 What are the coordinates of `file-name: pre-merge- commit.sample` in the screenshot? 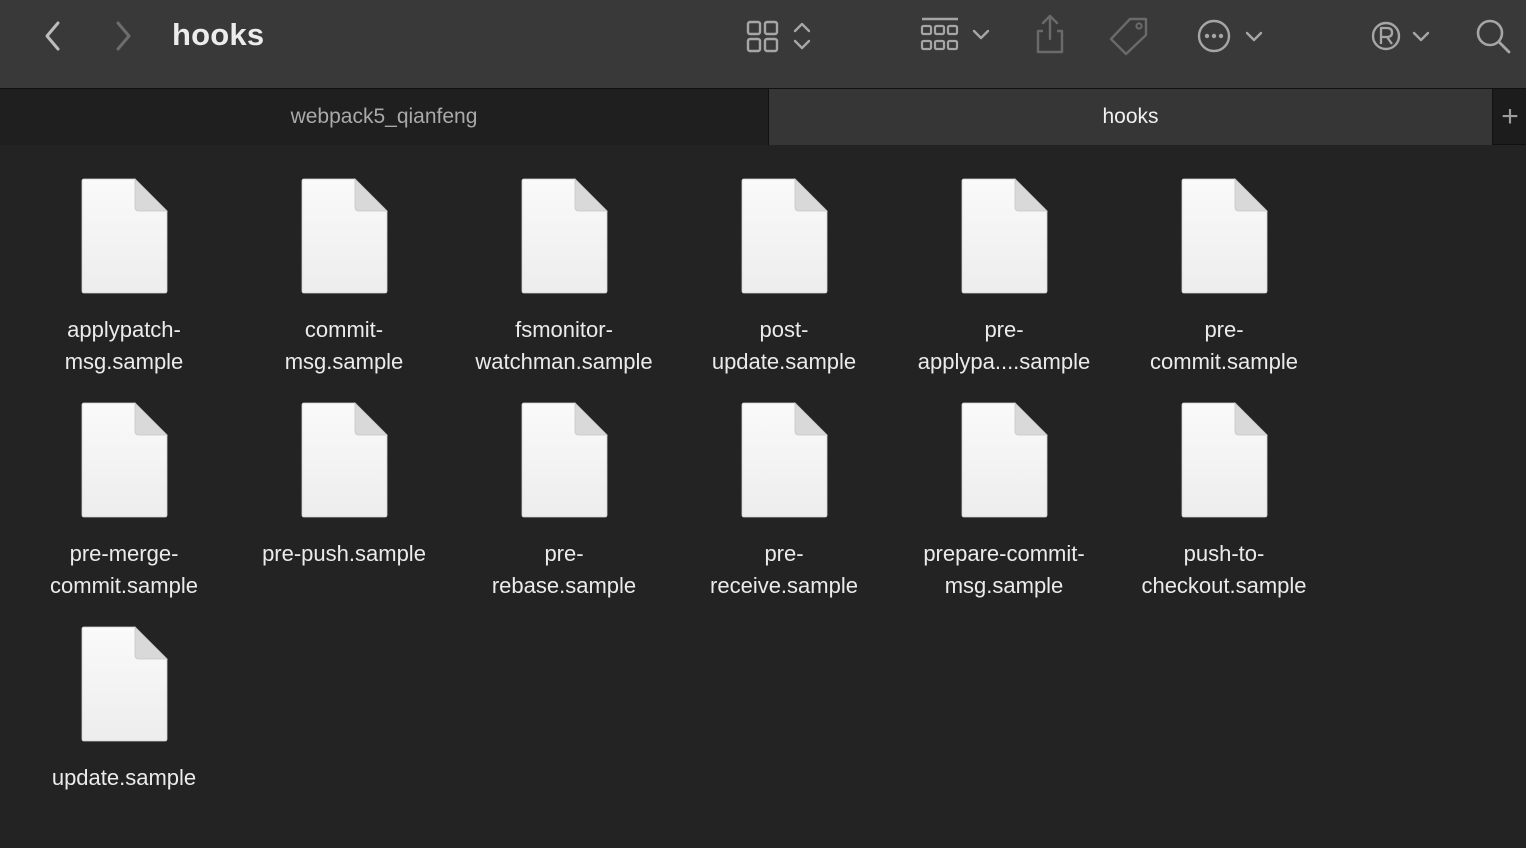 It's located at (124, 569).